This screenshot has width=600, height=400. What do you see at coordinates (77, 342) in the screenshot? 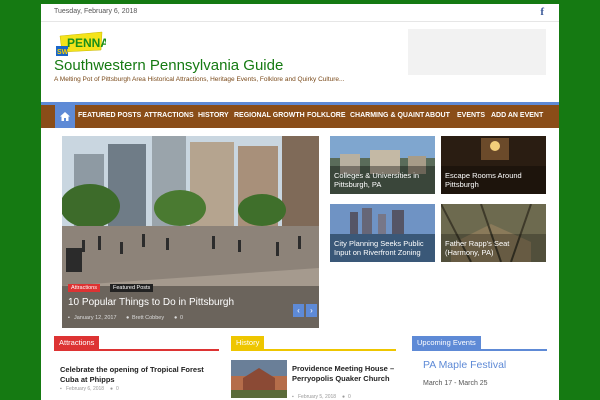
I see `section-label: Attractions` at bounding box center [77, 342].